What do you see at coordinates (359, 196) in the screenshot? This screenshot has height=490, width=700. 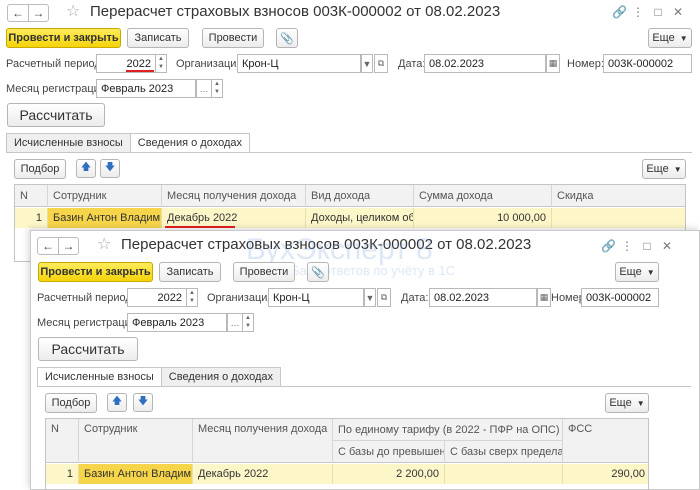 I see `col-income-type: Вид дохода` at bounding box center [359, 196].